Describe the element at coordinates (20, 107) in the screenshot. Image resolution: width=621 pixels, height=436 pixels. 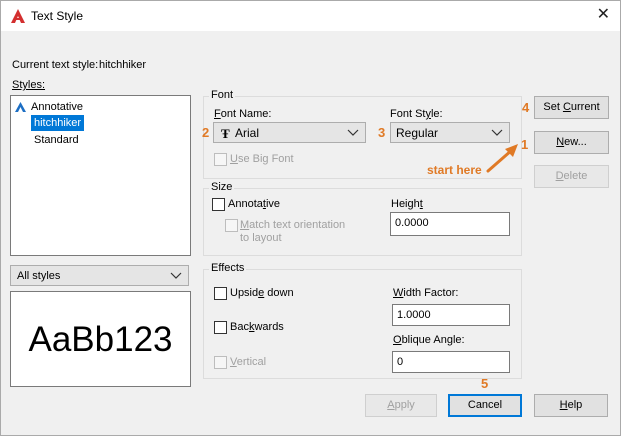
I see `annotative-icon` at that location.